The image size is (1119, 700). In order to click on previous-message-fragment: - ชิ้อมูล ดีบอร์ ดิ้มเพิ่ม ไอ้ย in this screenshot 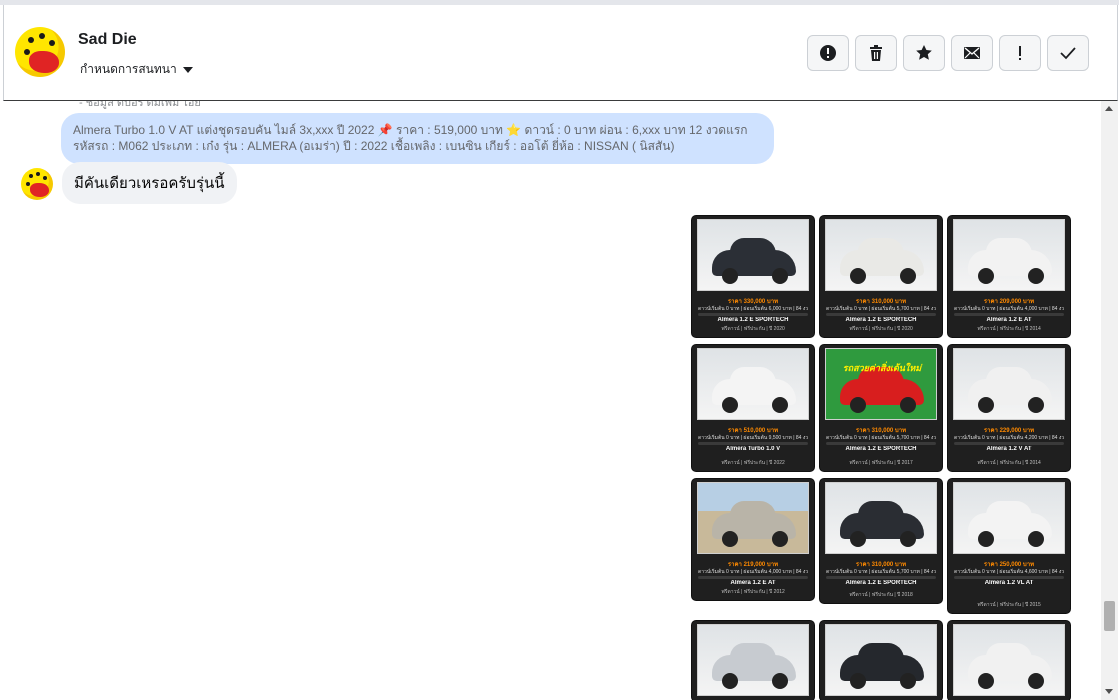, I will do `click(140, 105)`.